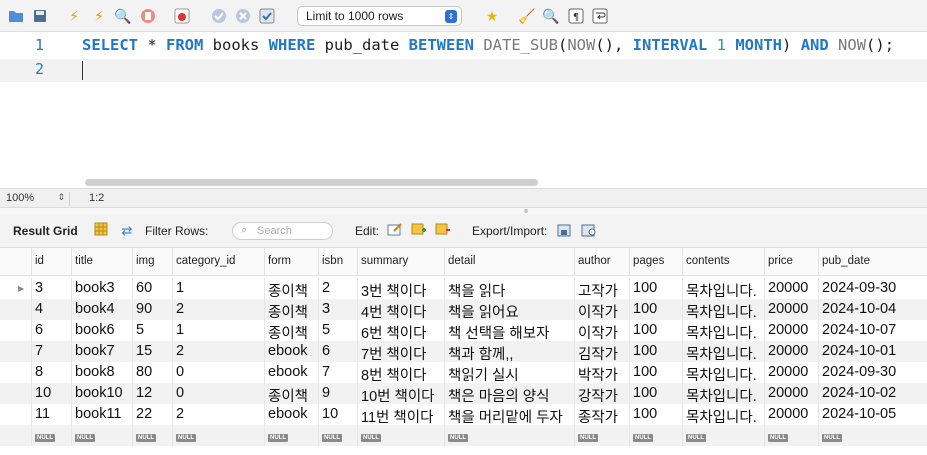 Image resolution: width=927 pixels, height=455 pixels. What do you see at coordinates (509, 262) in the screenshot?
I see `column-header: detail` at bounding box center [509, 262].